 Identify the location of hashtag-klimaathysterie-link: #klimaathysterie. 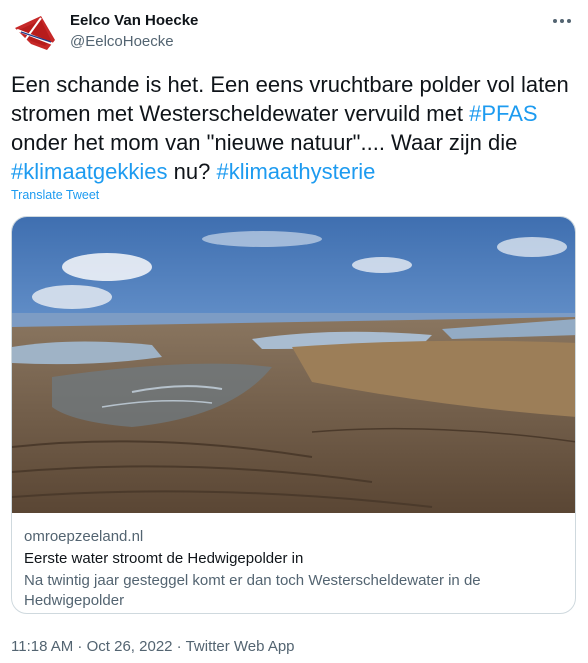
(295, 171).